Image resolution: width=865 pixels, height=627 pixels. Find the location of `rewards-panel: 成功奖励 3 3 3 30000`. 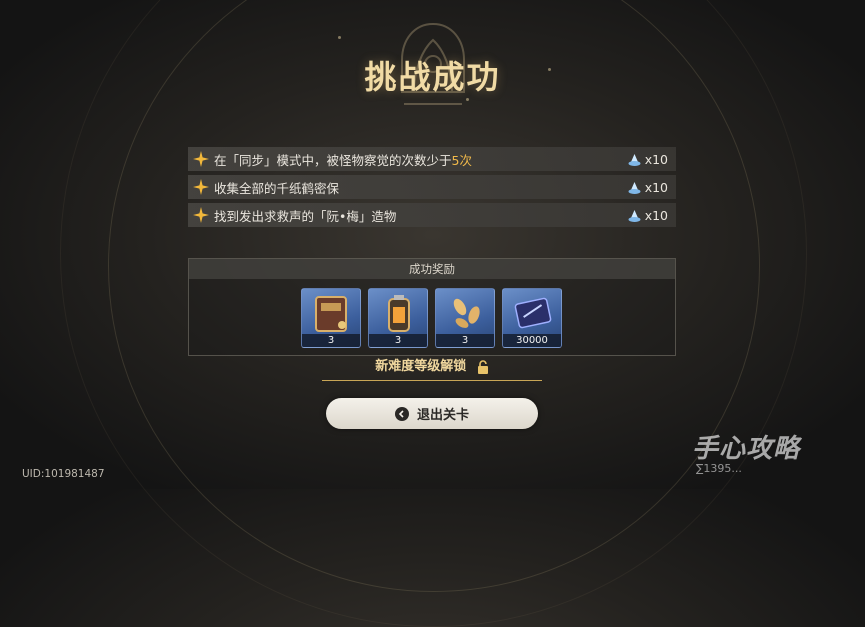

rewards-panel: 成功奖励 3 3 3 30000 is located at coordinates (432, 307).